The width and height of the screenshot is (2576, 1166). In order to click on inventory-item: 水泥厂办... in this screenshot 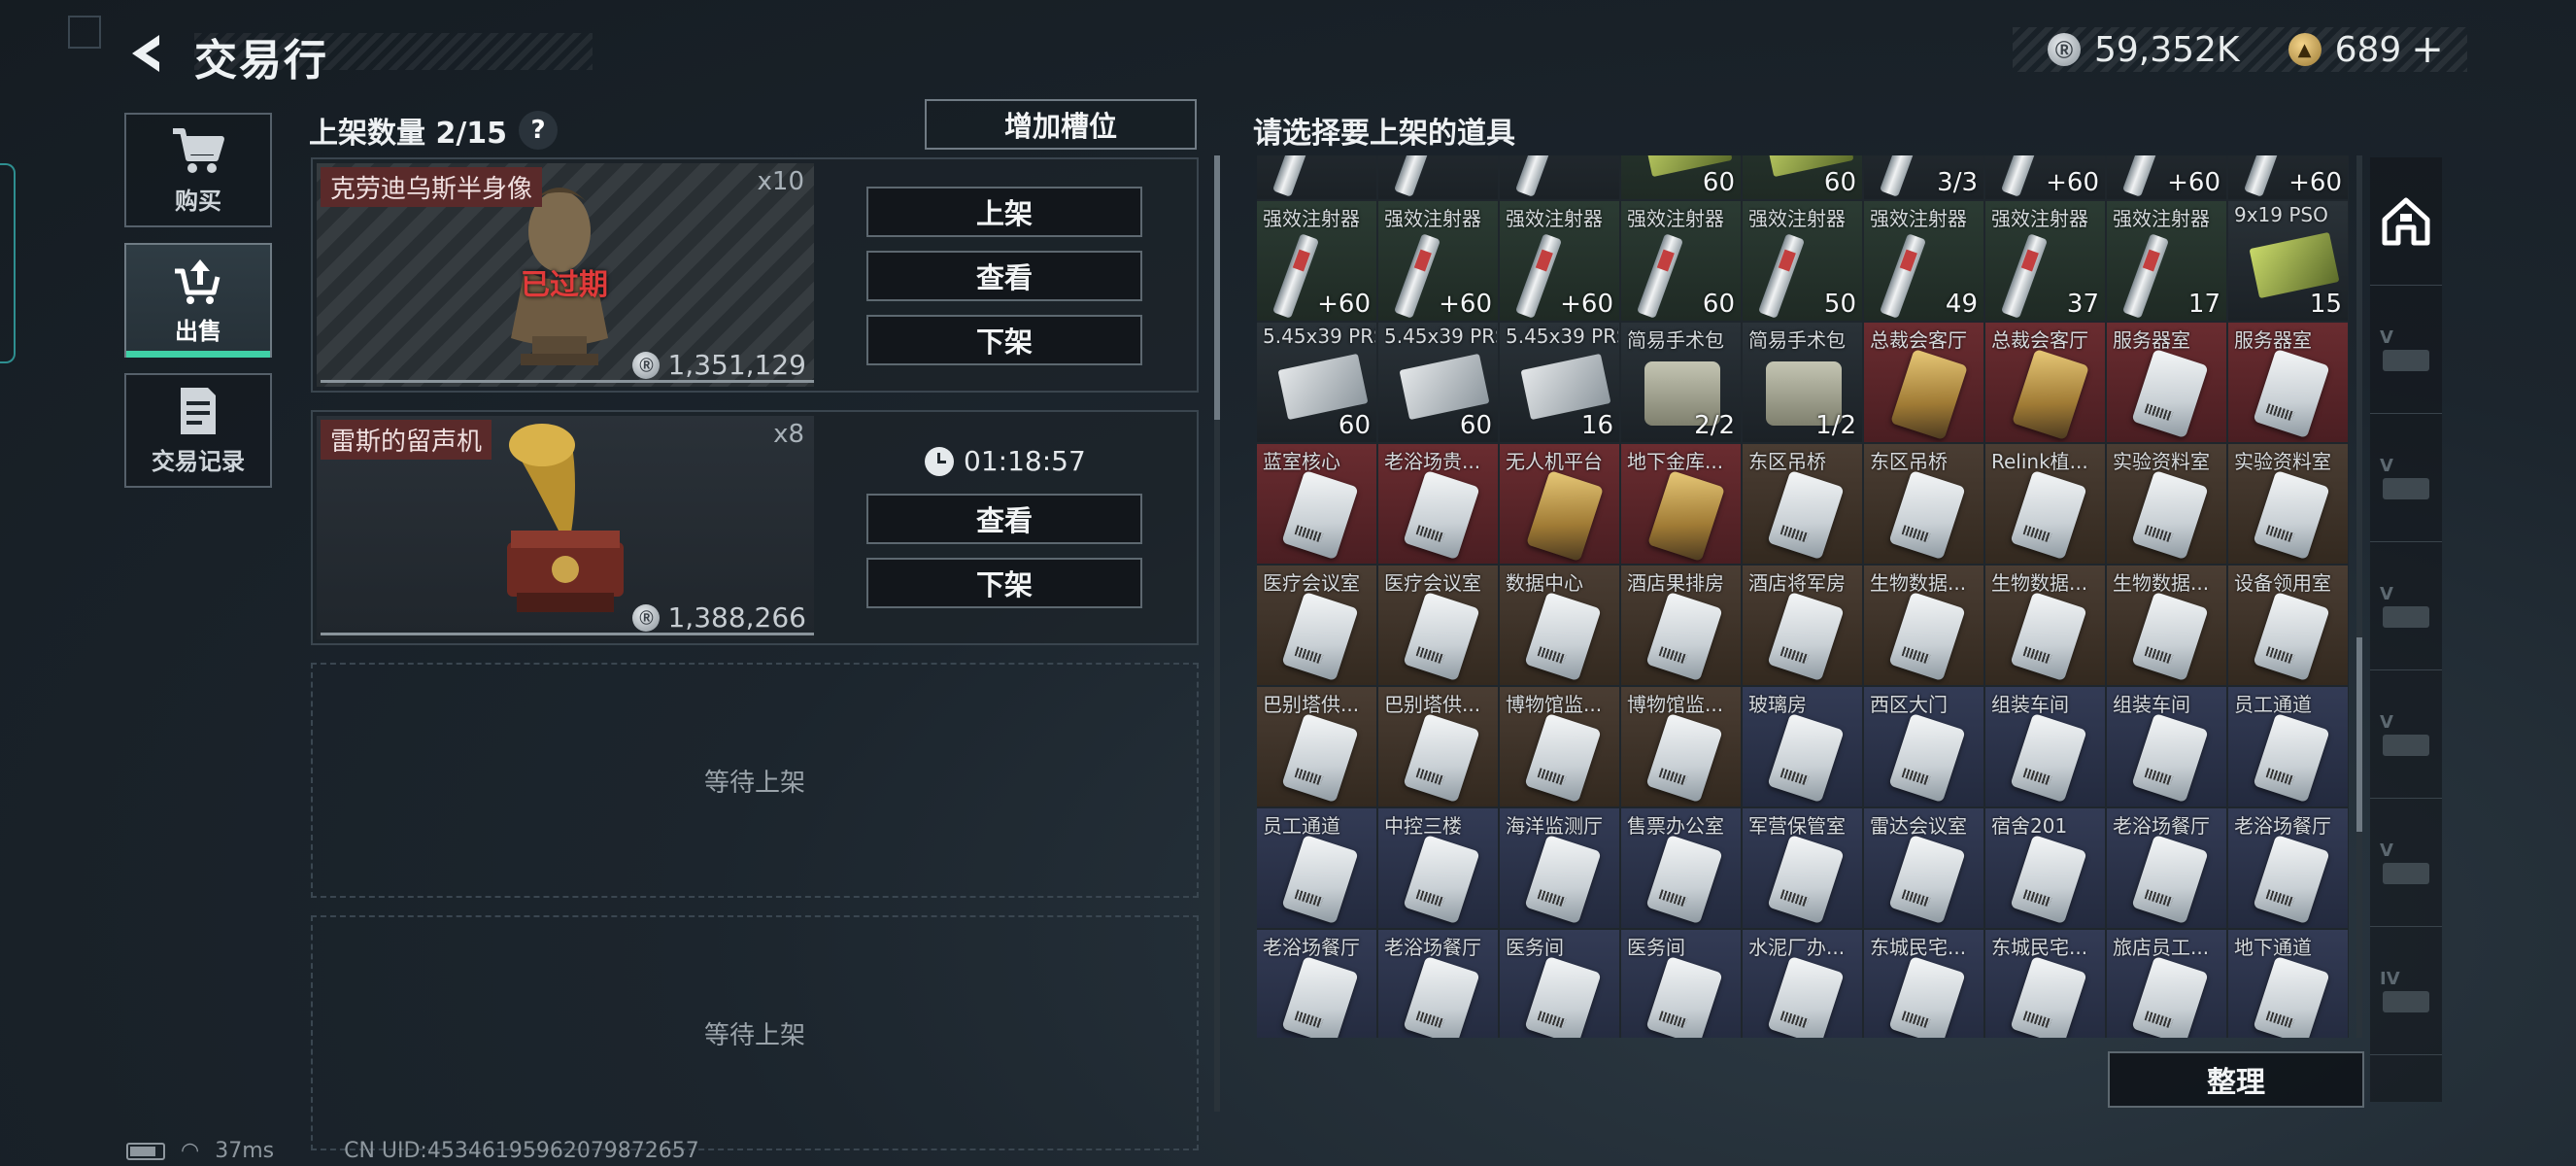, I will do `click(1802, 984)`.